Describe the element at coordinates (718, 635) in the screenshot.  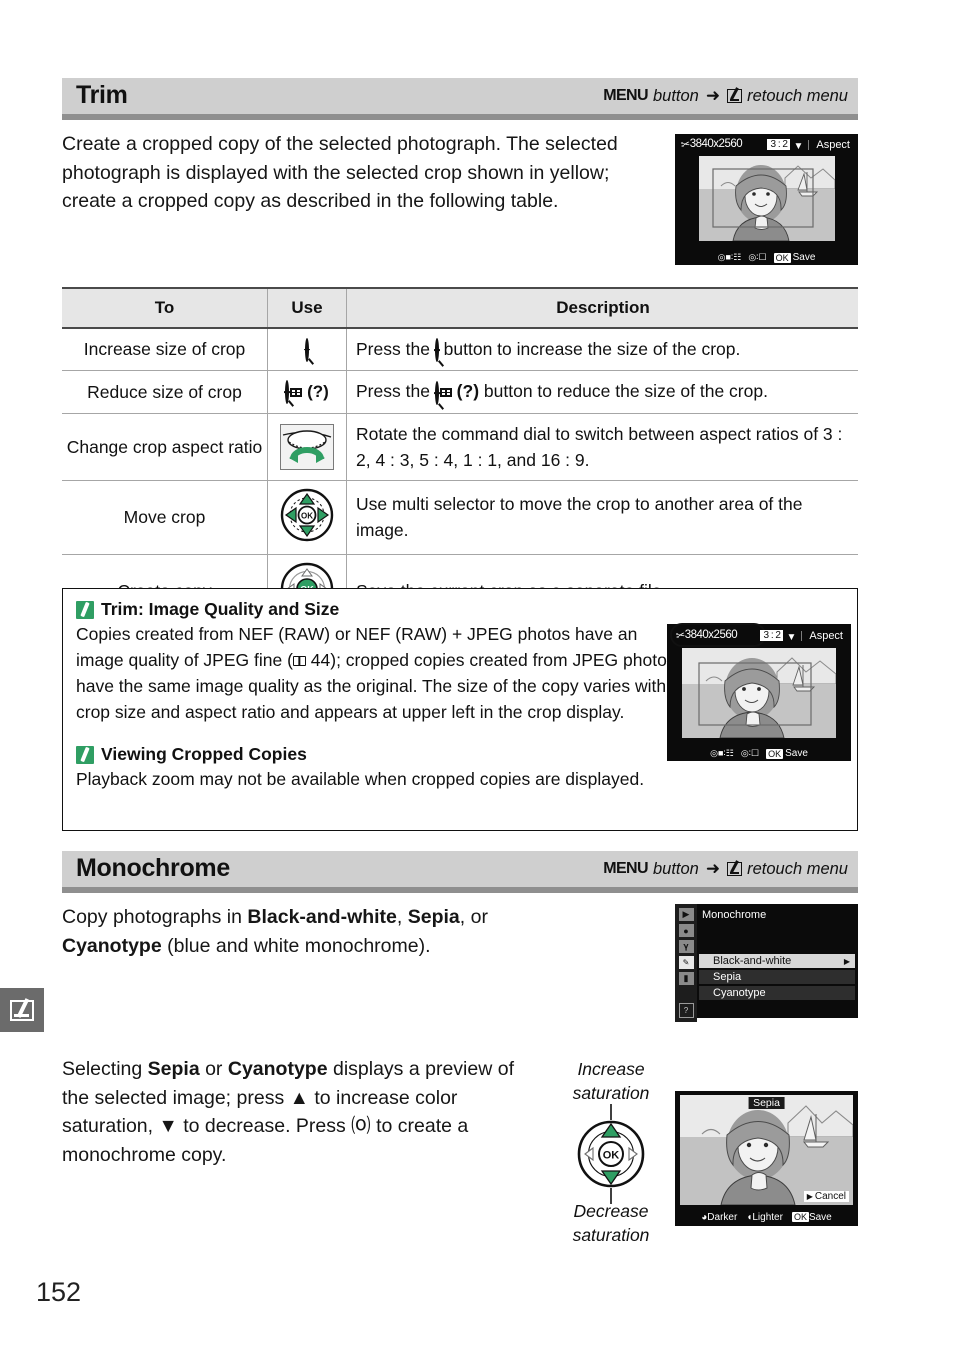
I see `highlight-ellipse` at that location.